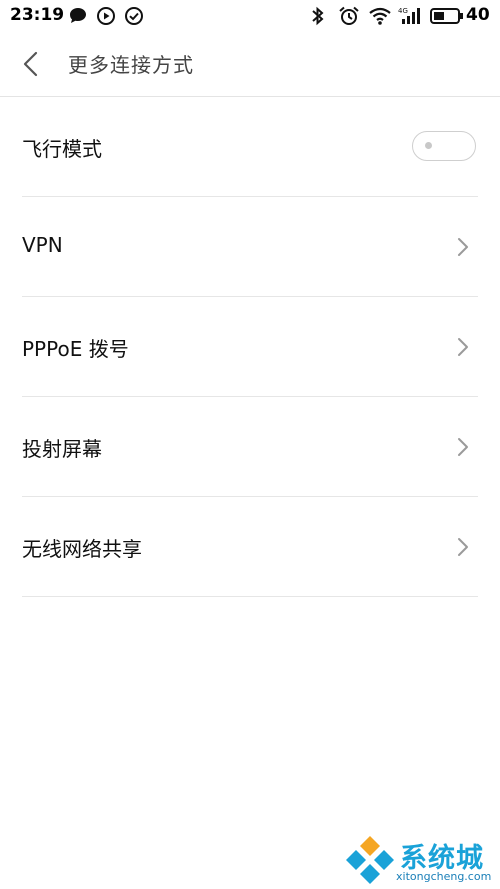  I want to click on airplane-mode-toggle, so click(444, 146).